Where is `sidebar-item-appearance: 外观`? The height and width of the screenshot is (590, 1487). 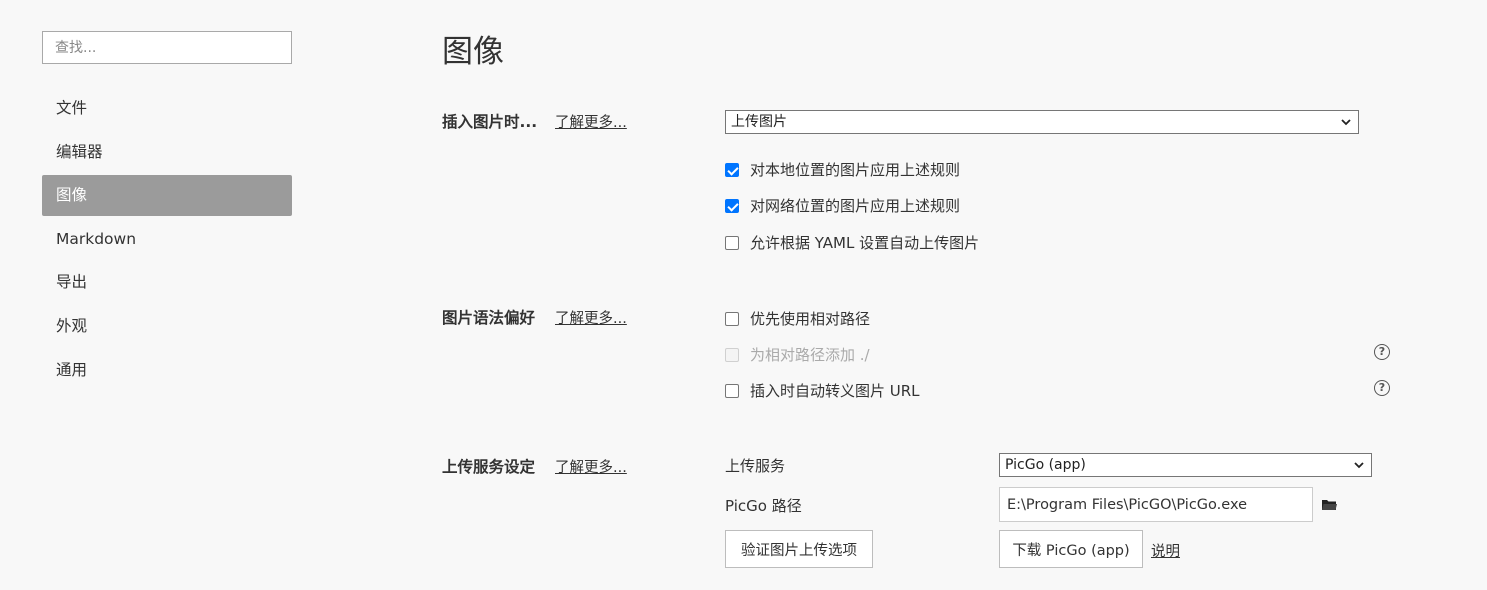 sidebar-item-appearance: 外观 is located at coordinates (167, 326).